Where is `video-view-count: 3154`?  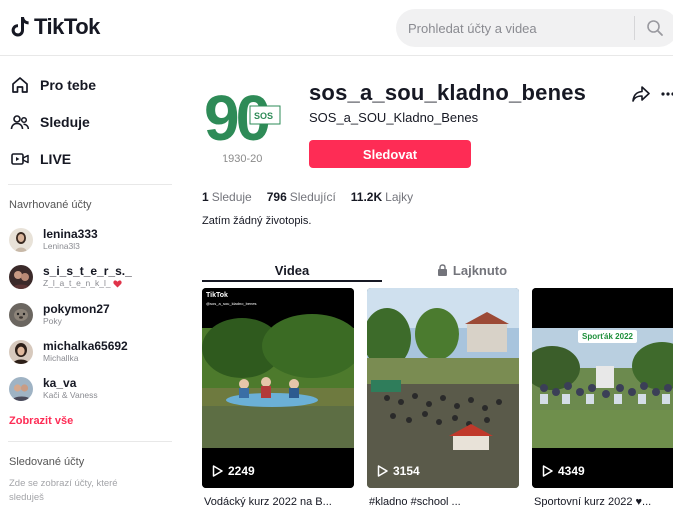 video-view-count: 3154 is located at coordinates (406, 471).